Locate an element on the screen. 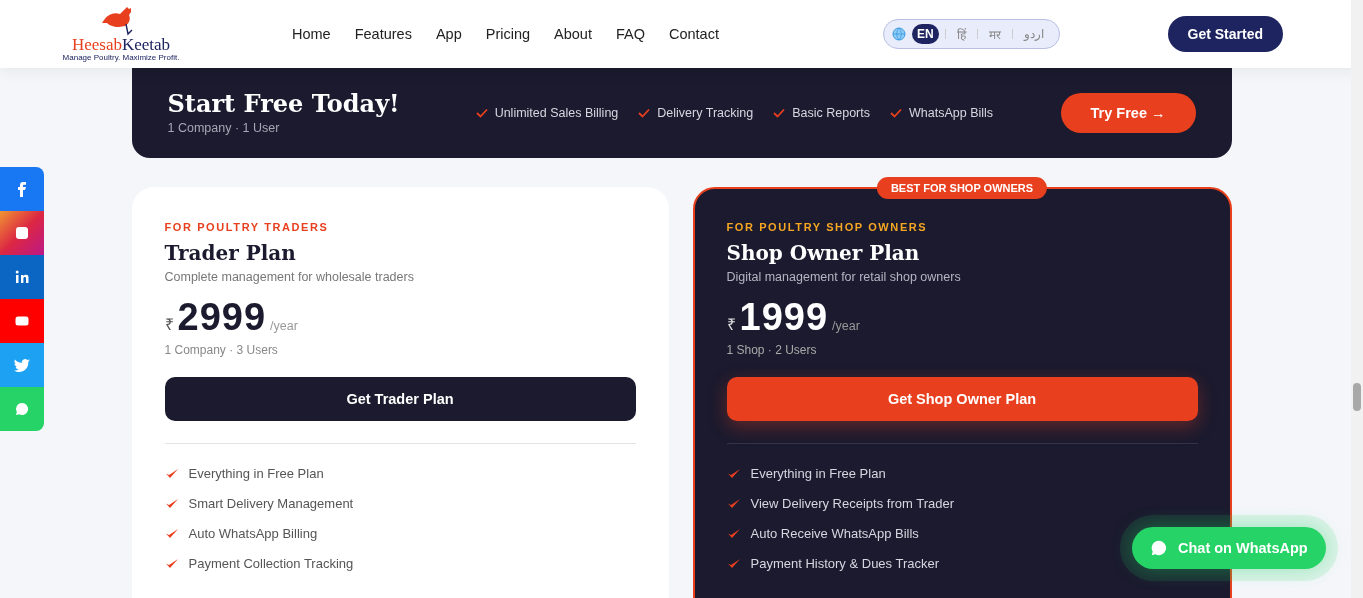 The width and height of the screenshot is (1363, 598). feature-text: Unlimited Sales Billing is located at coordinates (556, 113).